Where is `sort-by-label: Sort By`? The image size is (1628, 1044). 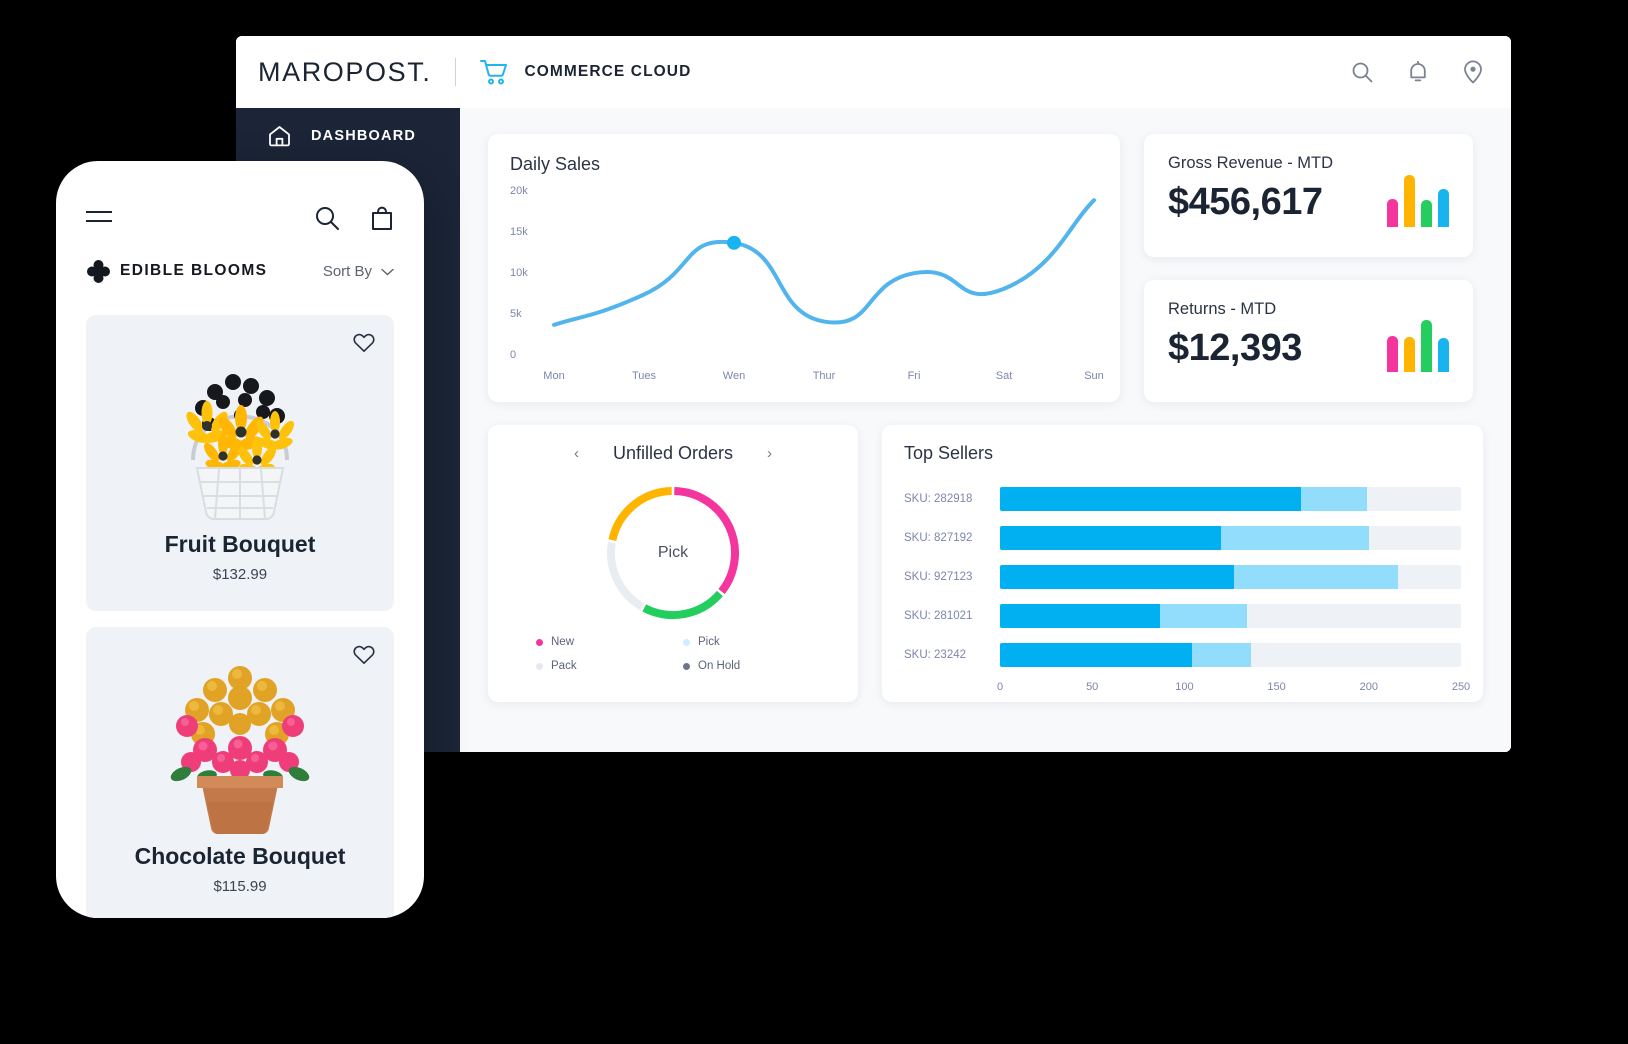
sort-by-label: Sort By is located at coordinates (347, 271).